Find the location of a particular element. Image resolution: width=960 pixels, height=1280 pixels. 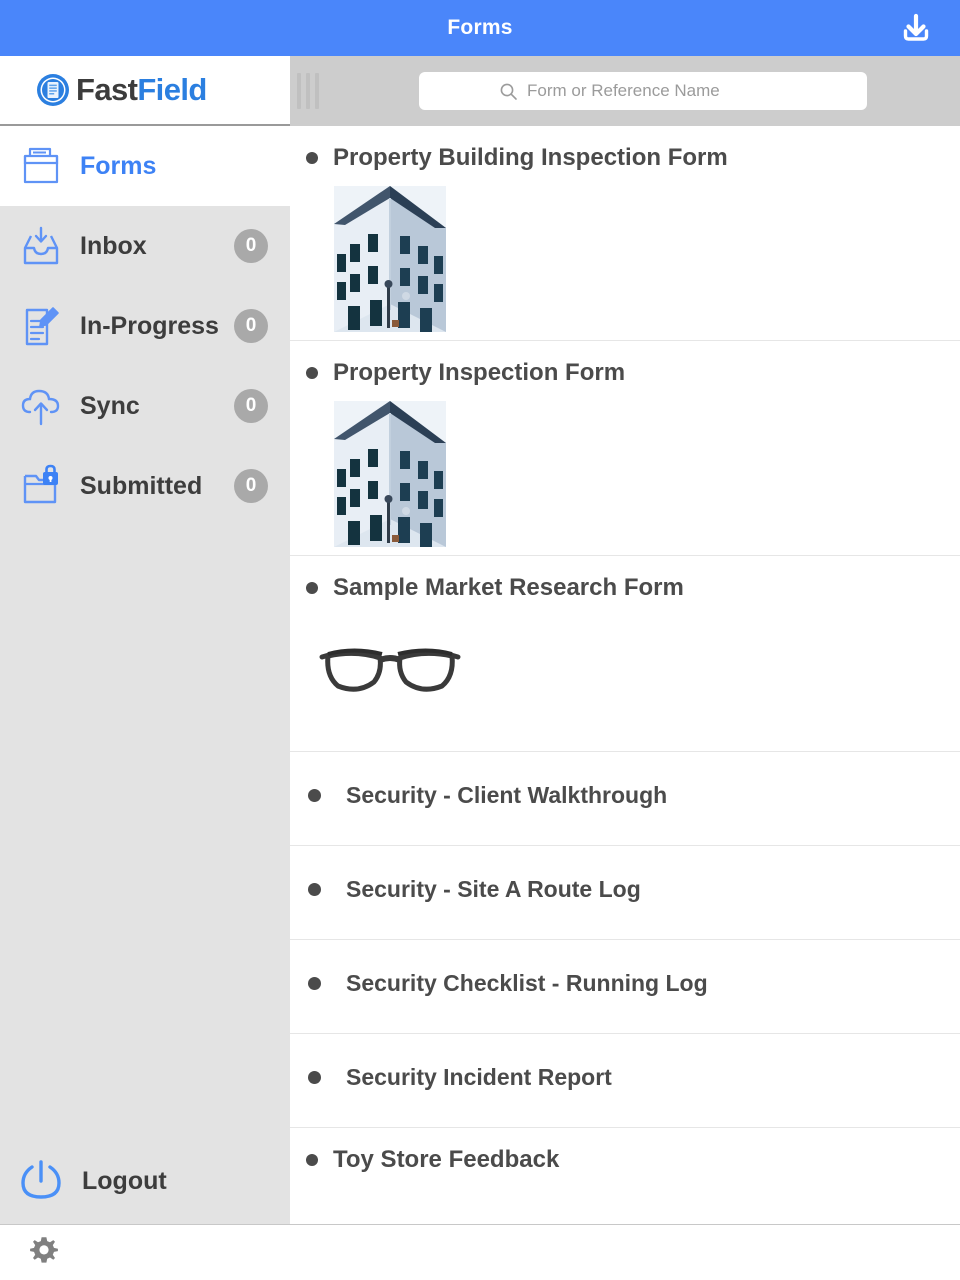

sidebar-item-label: Submitted is located at coordinates (141, 485).